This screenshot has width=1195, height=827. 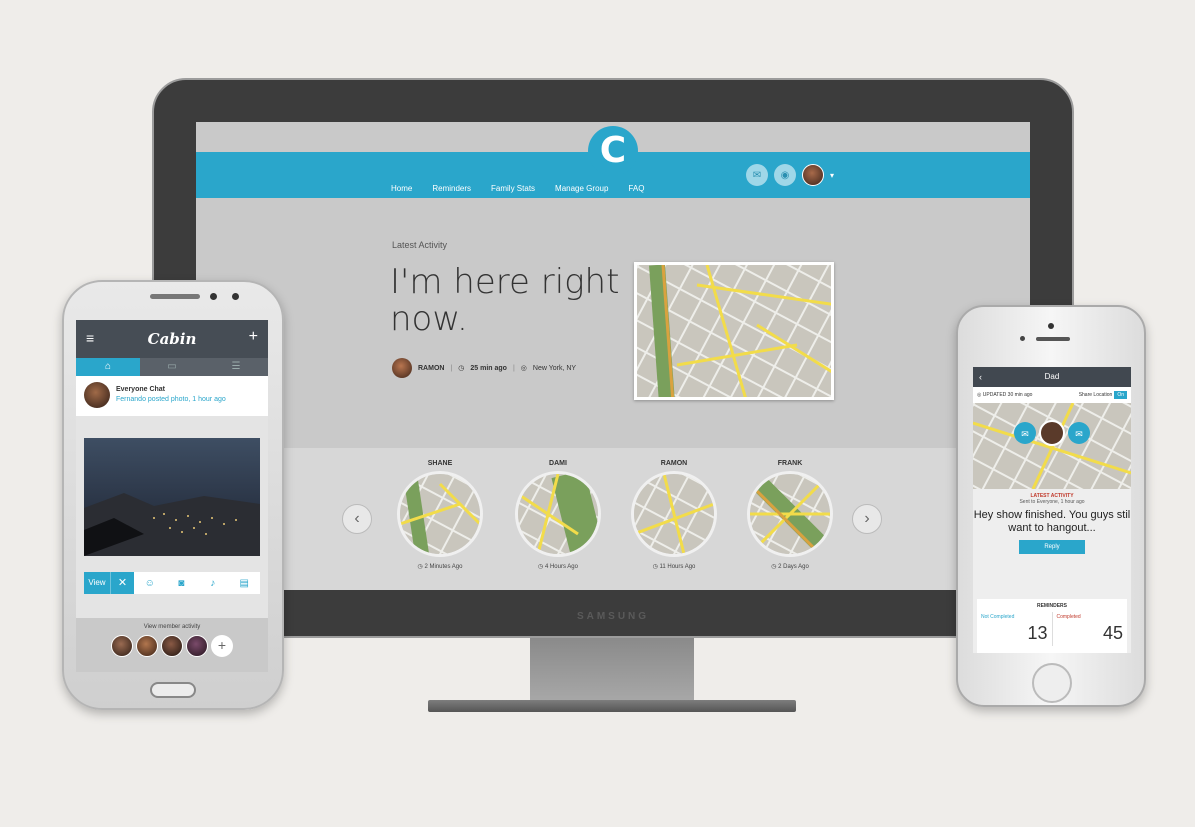 I want to click on message-icon: ✉, so click(x=757, y=175).